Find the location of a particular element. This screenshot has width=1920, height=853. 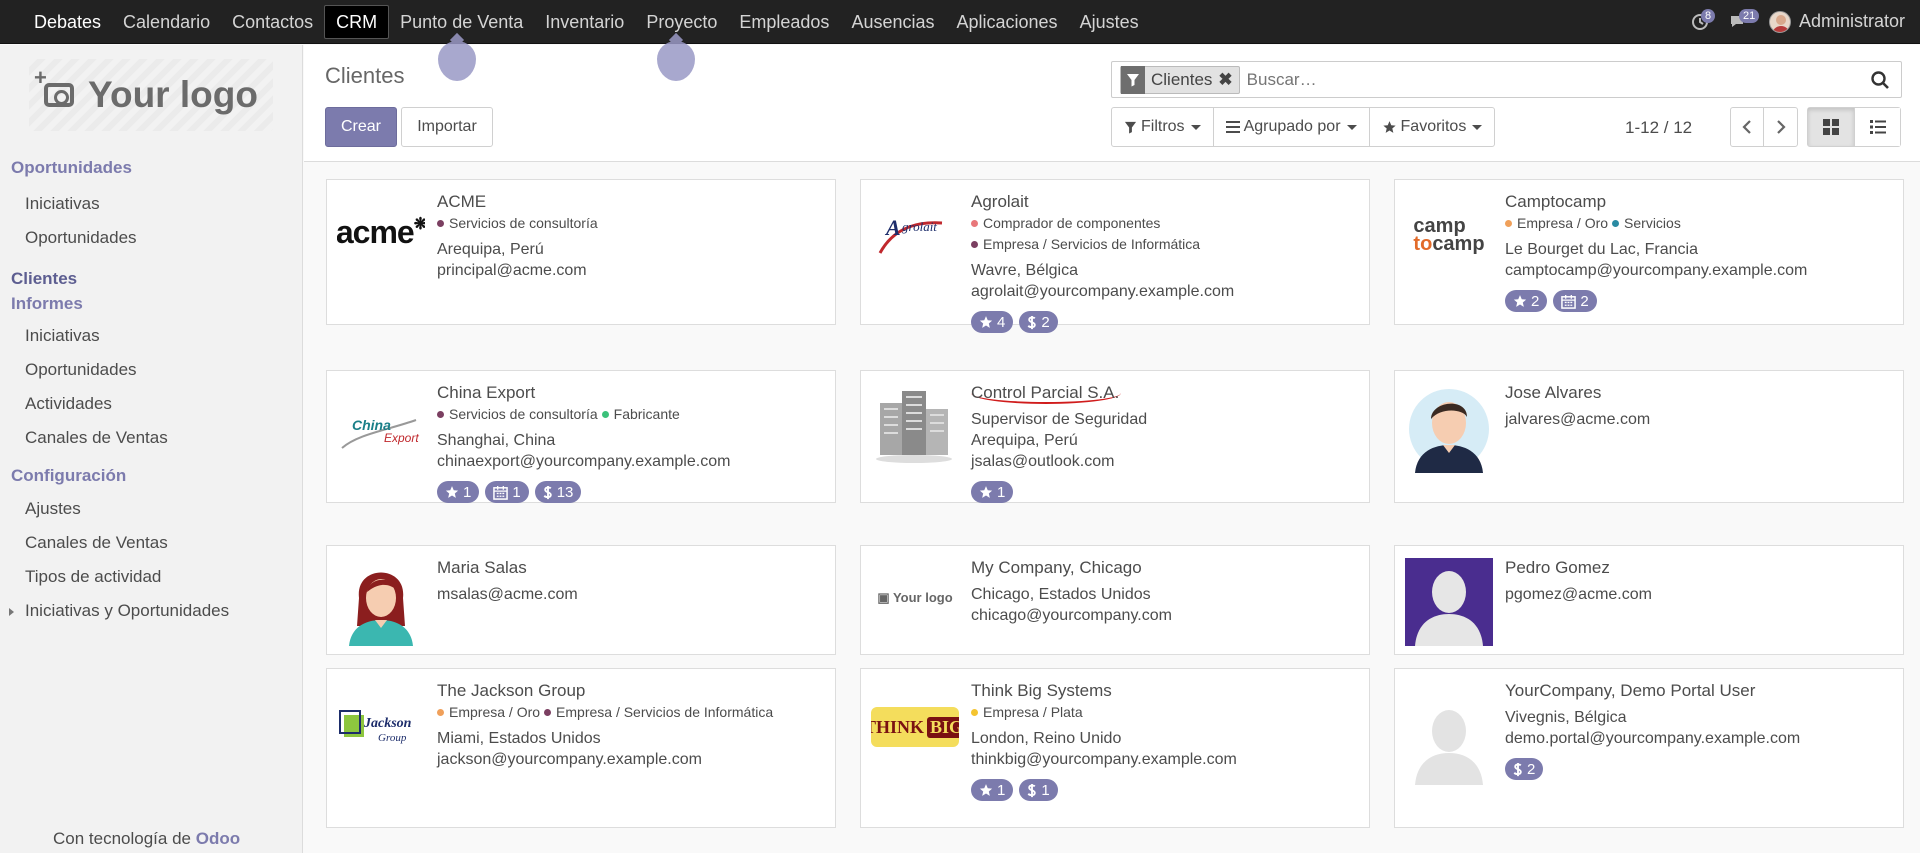

menu-ausencias: Ausencias is located at coordinates (892, 22).